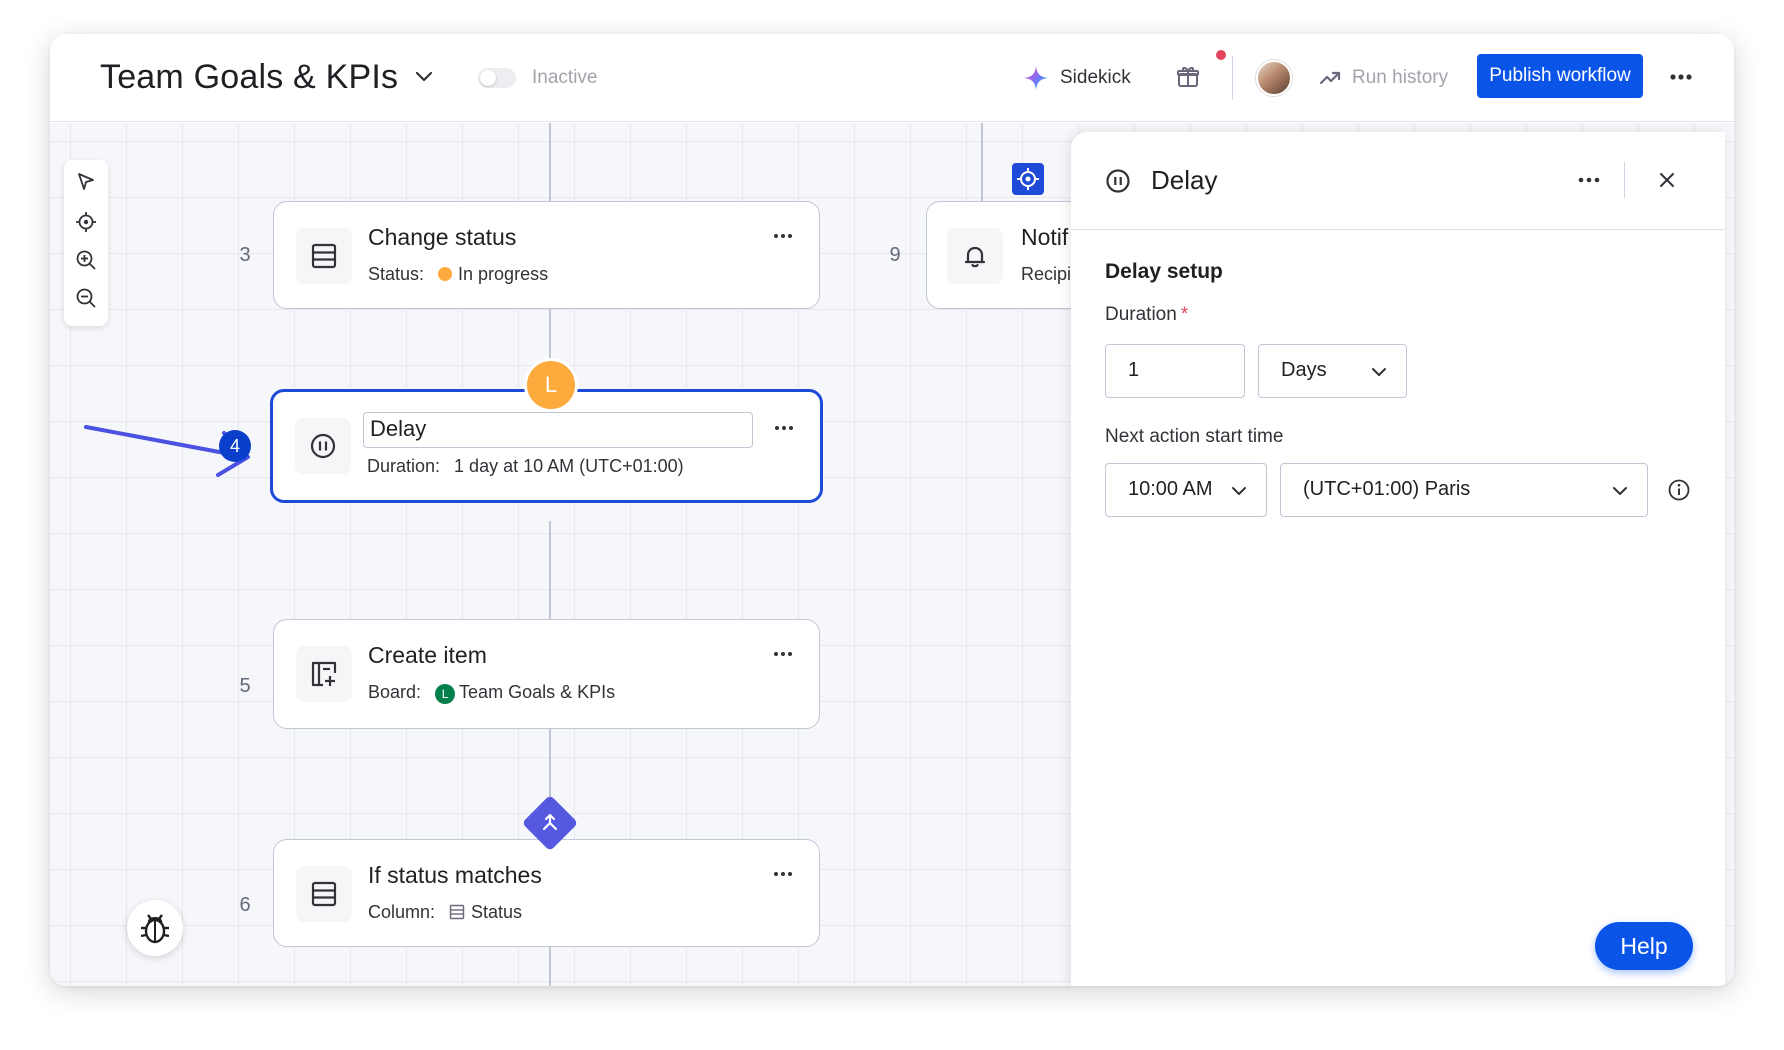  Describe the element at coordinates (395, 692) in the screenshot. I see `card-sub-label: Board:` at that location.